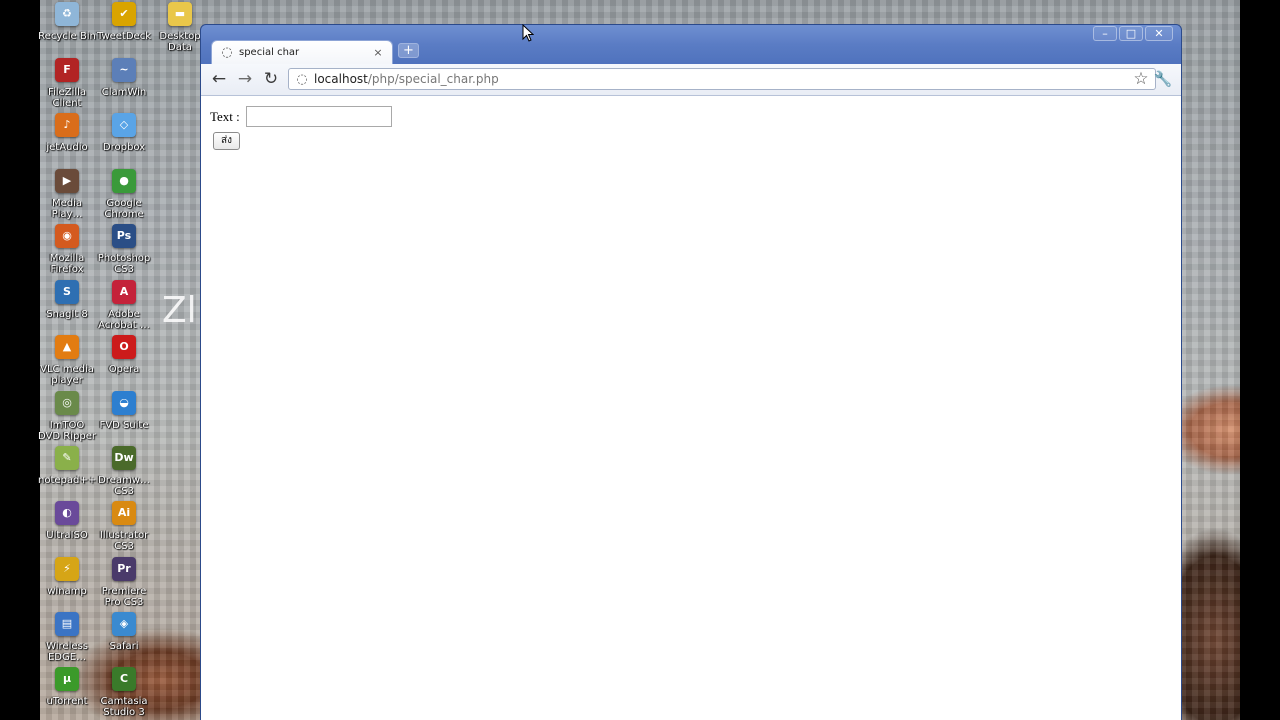 The width and height of the screenshot is (1280, 720). What do you see at coordinates (67, 569) in the screenshot?
I see `winamp-icon: ⚡` at bounding box center [67, 569].